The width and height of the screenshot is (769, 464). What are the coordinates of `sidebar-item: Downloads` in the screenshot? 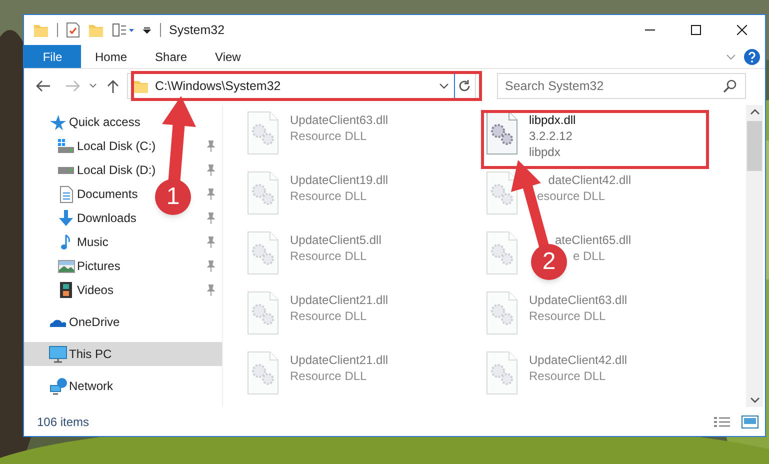 It's located at (106, 218).